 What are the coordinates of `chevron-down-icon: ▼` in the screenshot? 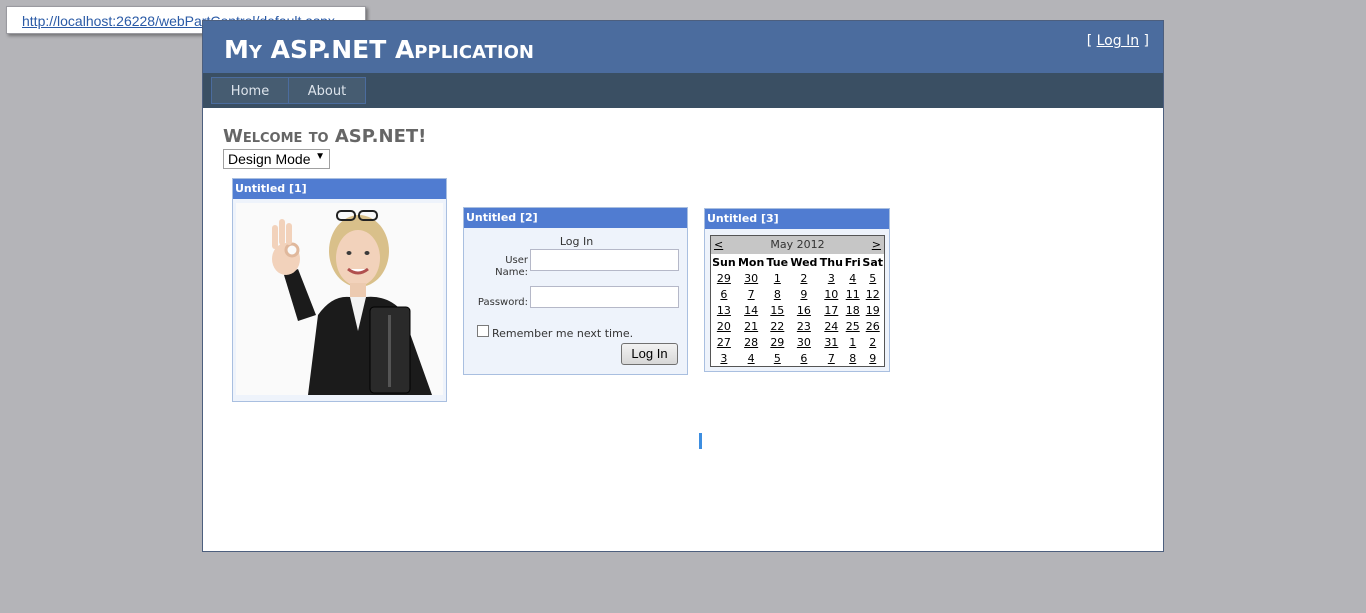 It's located at (320, 156).